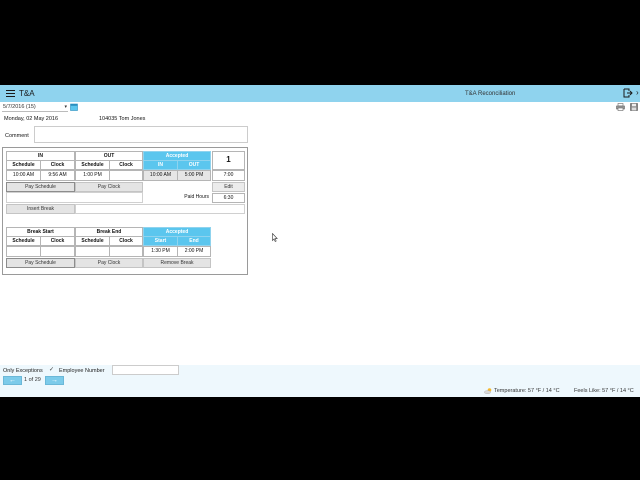 Image resolution: width=640 pixels, height=480 pixels. I want to click on employee-number-field, so click(145, 370).